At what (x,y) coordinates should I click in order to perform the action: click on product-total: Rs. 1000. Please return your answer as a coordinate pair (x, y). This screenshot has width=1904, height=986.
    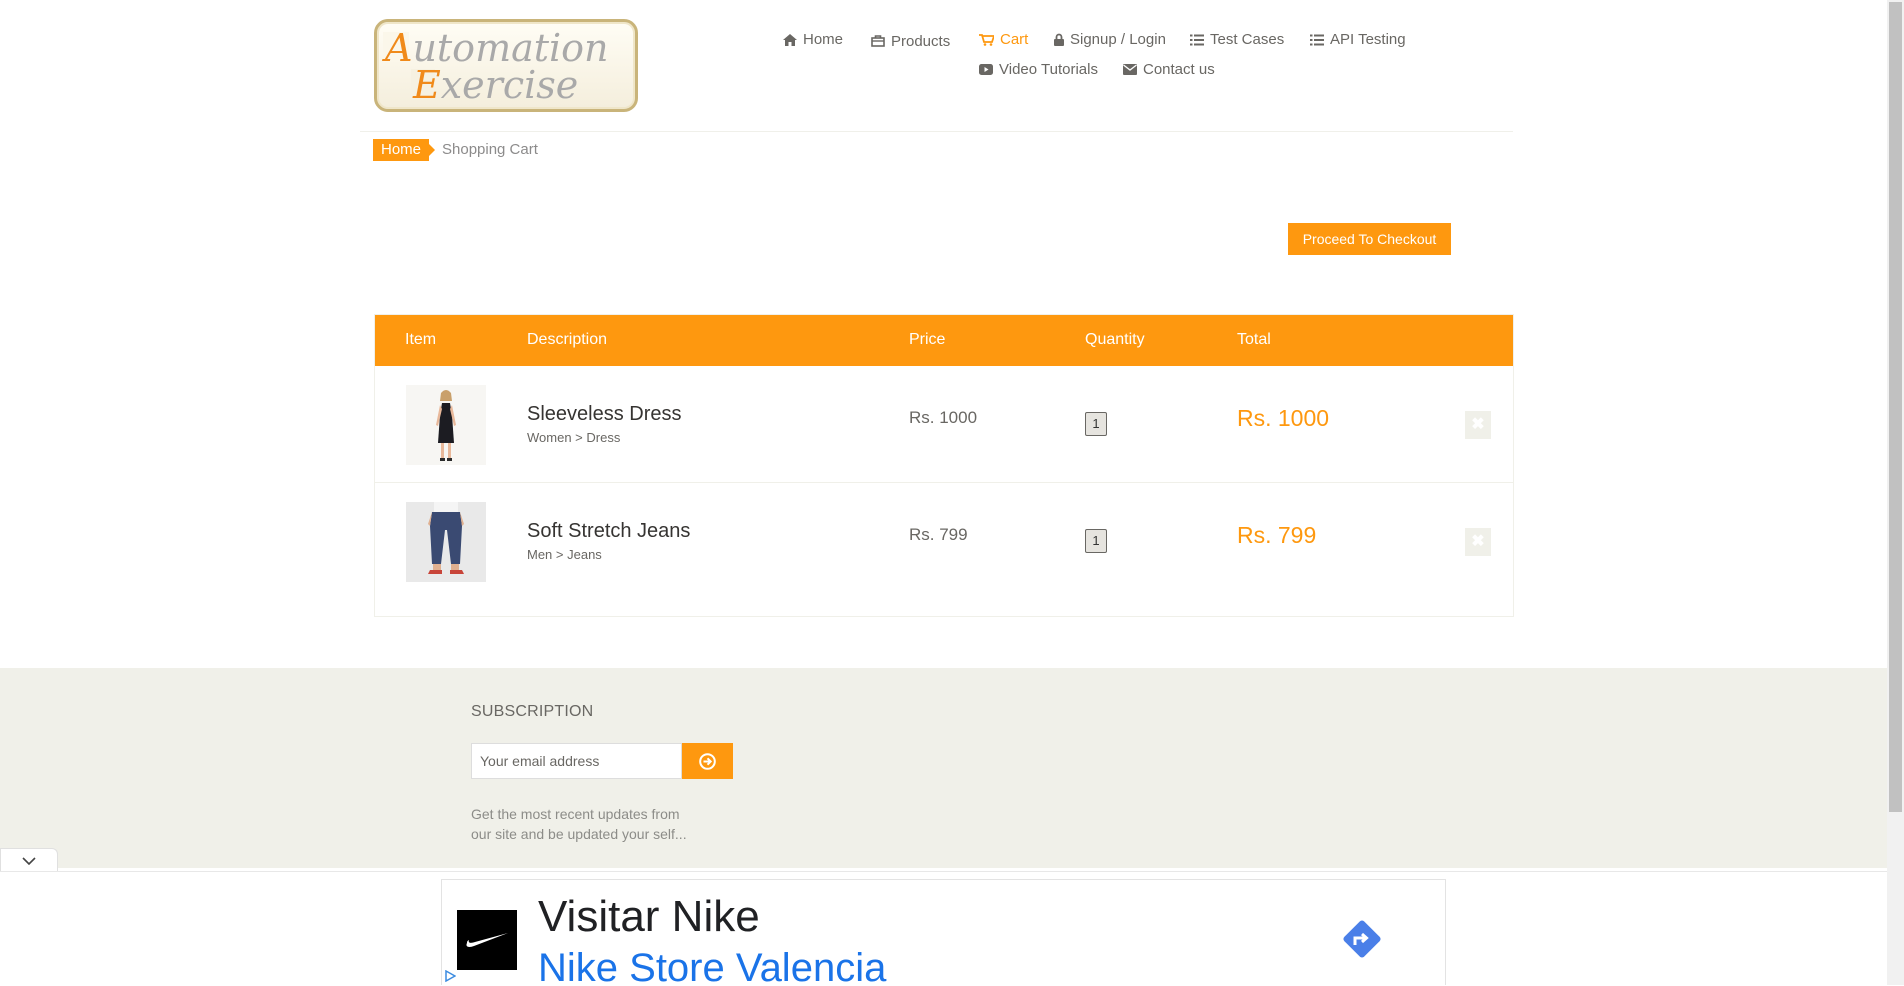
    Looking at the image, I should click on (1283, 418).